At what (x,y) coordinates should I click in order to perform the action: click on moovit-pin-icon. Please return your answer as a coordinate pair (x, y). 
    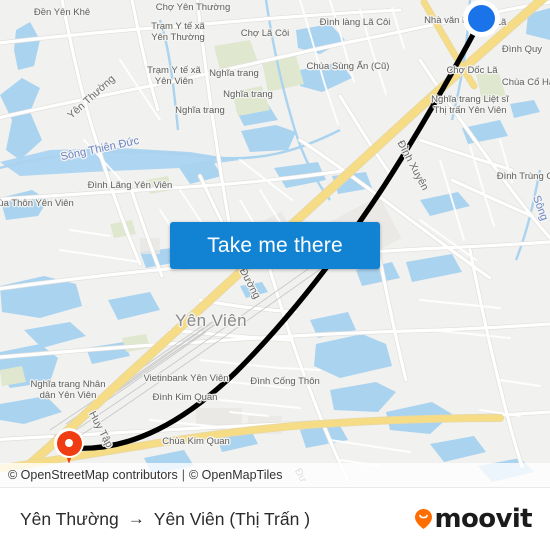
    Looking at the image, I should click on (424, 519).